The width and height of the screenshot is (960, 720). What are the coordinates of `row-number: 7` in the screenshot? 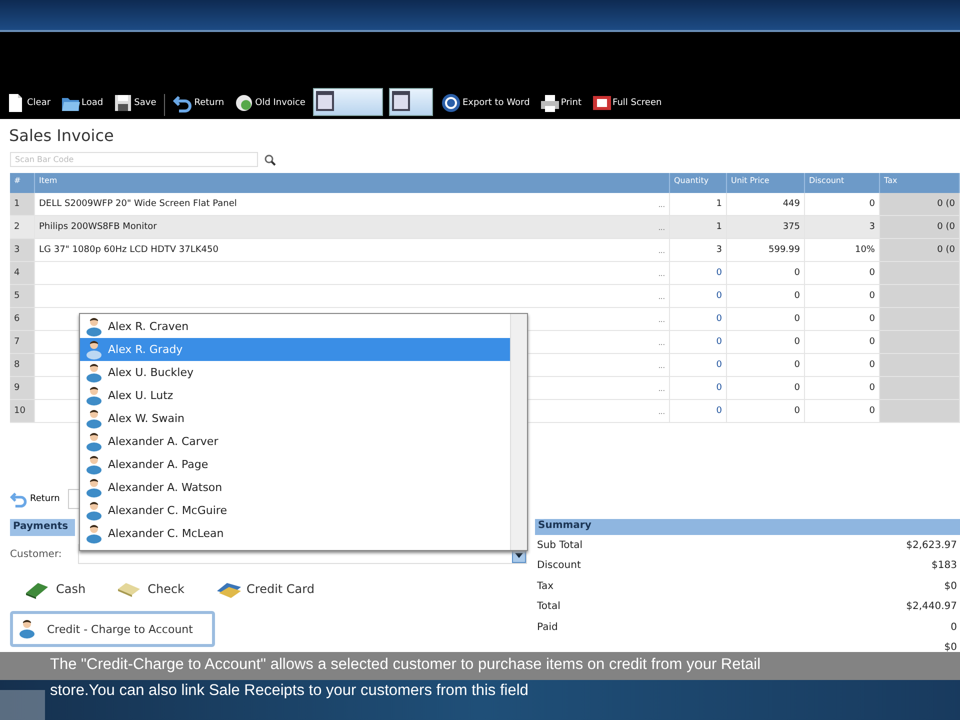 It's located at (22, 342).